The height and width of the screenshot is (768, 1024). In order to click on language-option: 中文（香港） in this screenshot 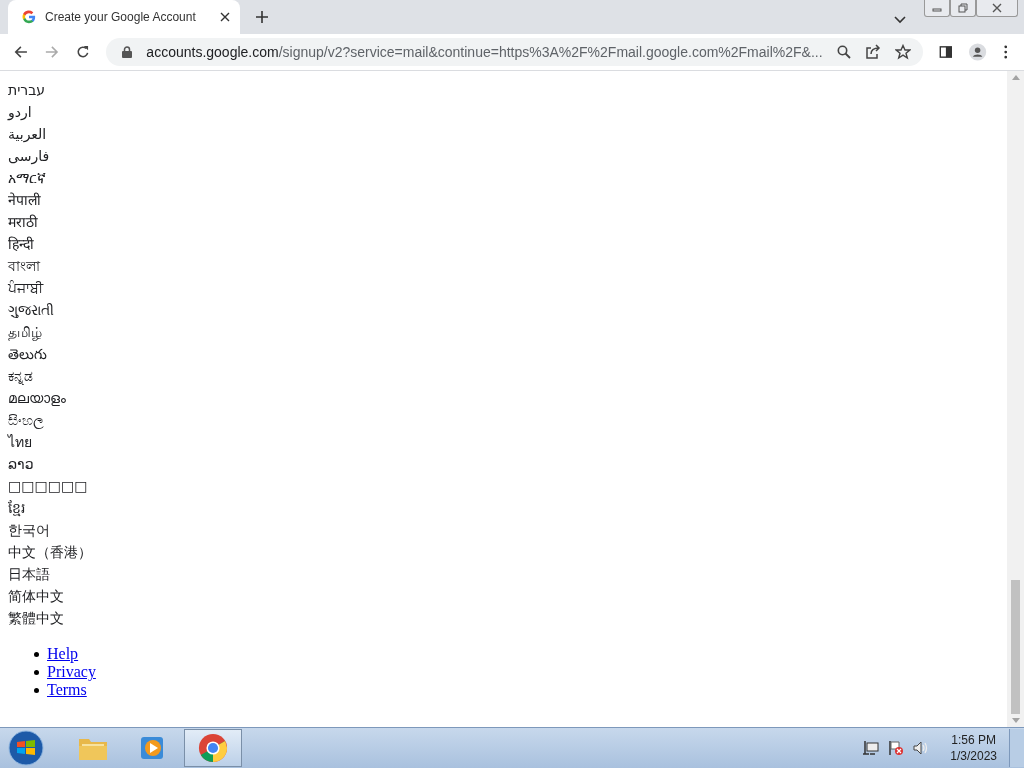, I will do `click(503, 552)`.